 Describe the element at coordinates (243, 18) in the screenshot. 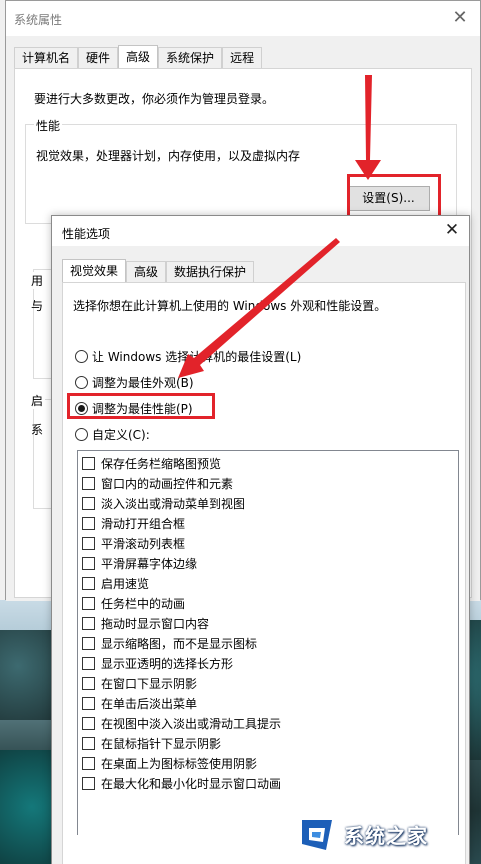

I see `title-bar: 系统属性 ✕` at that location.